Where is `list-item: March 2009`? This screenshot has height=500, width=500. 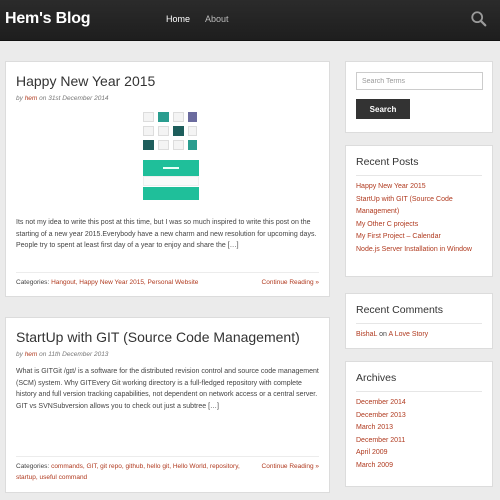 list-item: March 2009 is located at coordinates (419, 466).